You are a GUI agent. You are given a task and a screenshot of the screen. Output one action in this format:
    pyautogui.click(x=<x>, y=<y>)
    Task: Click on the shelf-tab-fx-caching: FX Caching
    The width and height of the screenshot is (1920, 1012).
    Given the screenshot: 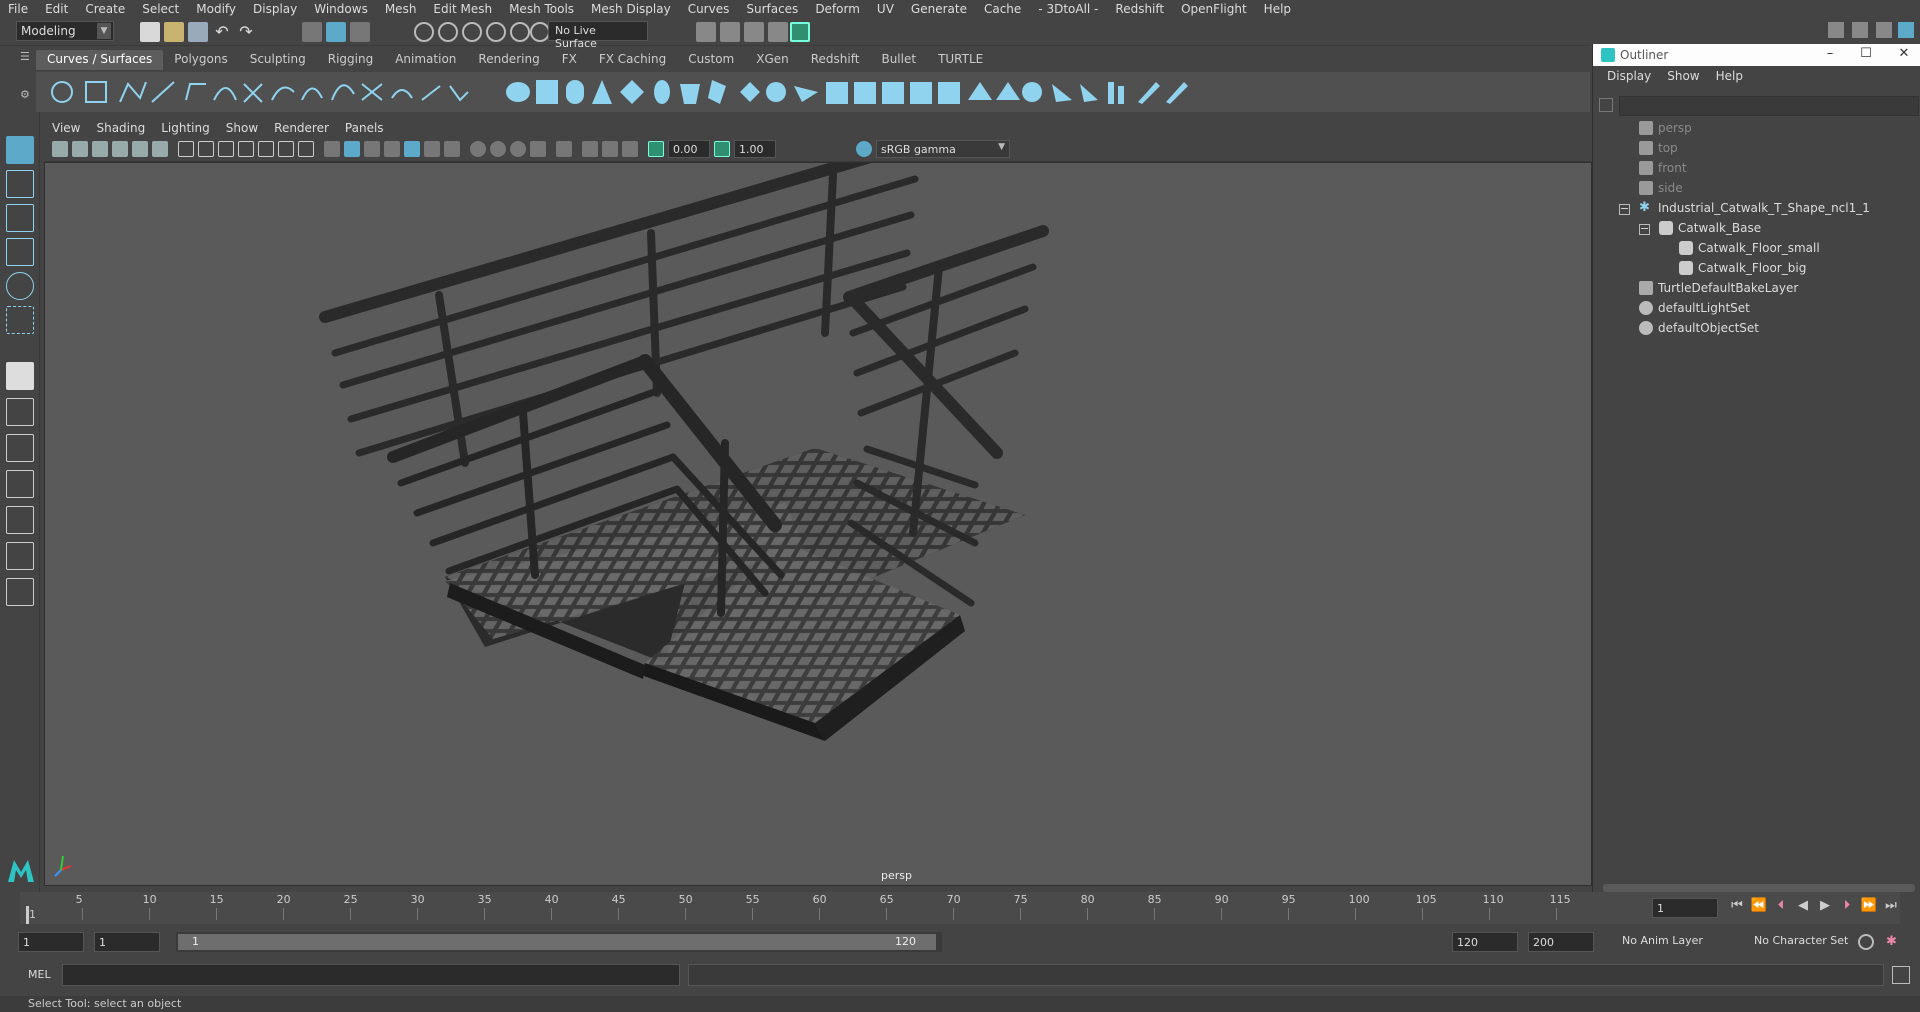 What is the action you would take?
    pyautogui.click(x=632, y=60)
    